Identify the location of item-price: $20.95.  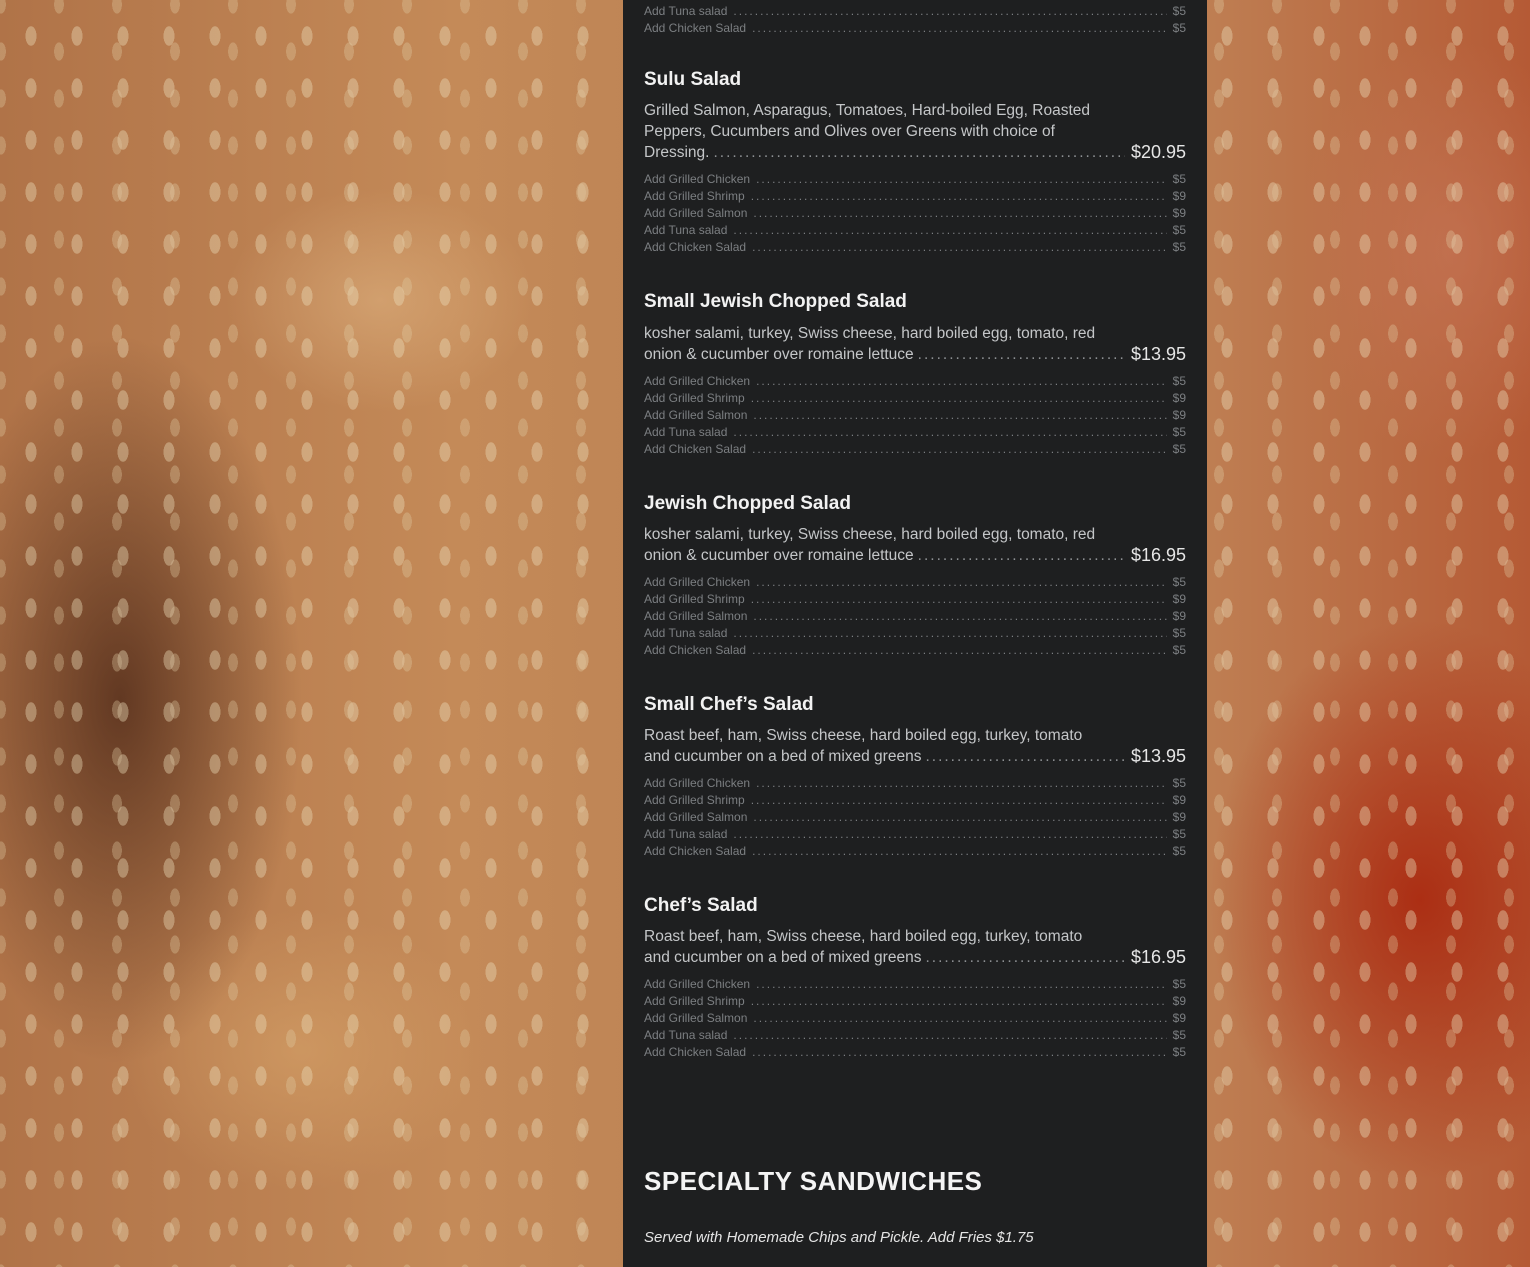
(1158, 152).